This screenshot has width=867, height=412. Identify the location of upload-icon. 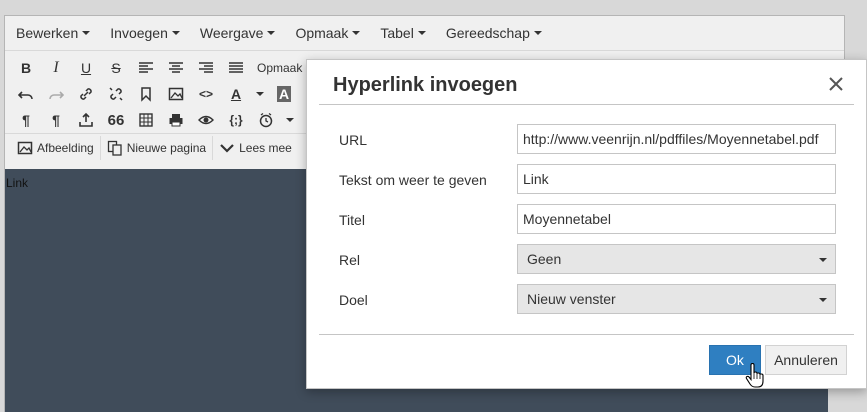
(86, 119).